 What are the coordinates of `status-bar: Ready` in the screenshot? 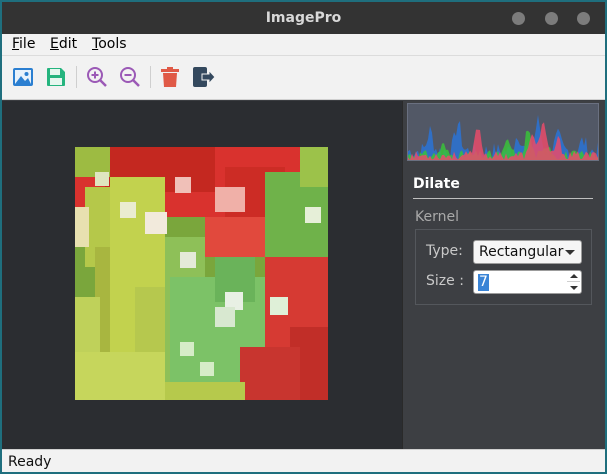 It's located at (303, 460).